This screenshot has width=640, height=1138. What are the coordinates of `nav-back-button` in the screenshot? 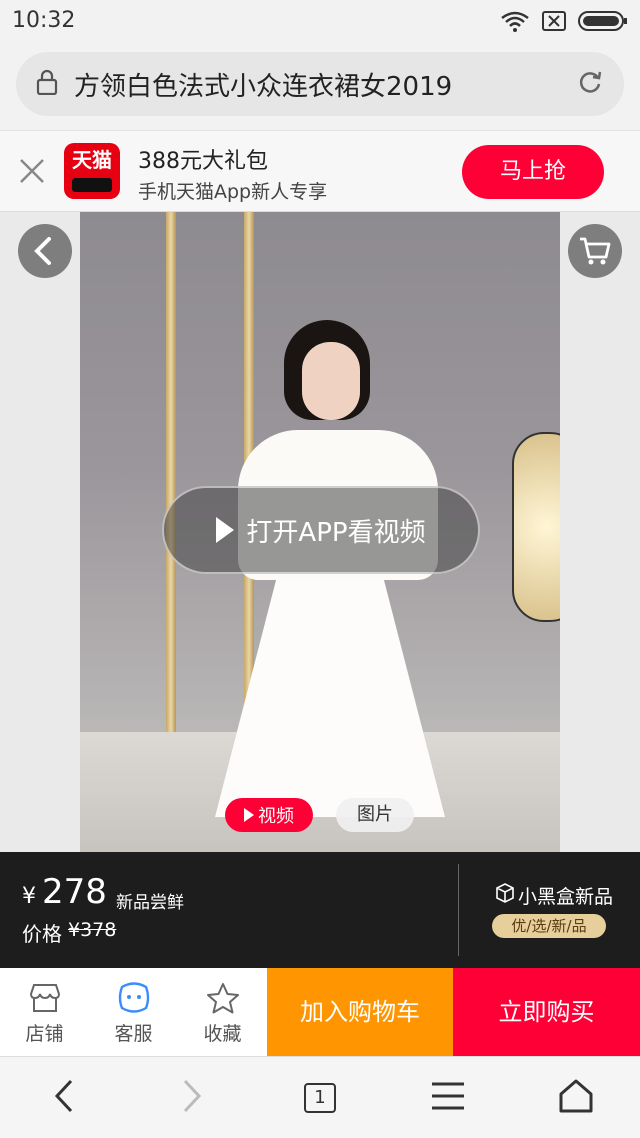 It's located at (64, 1098).